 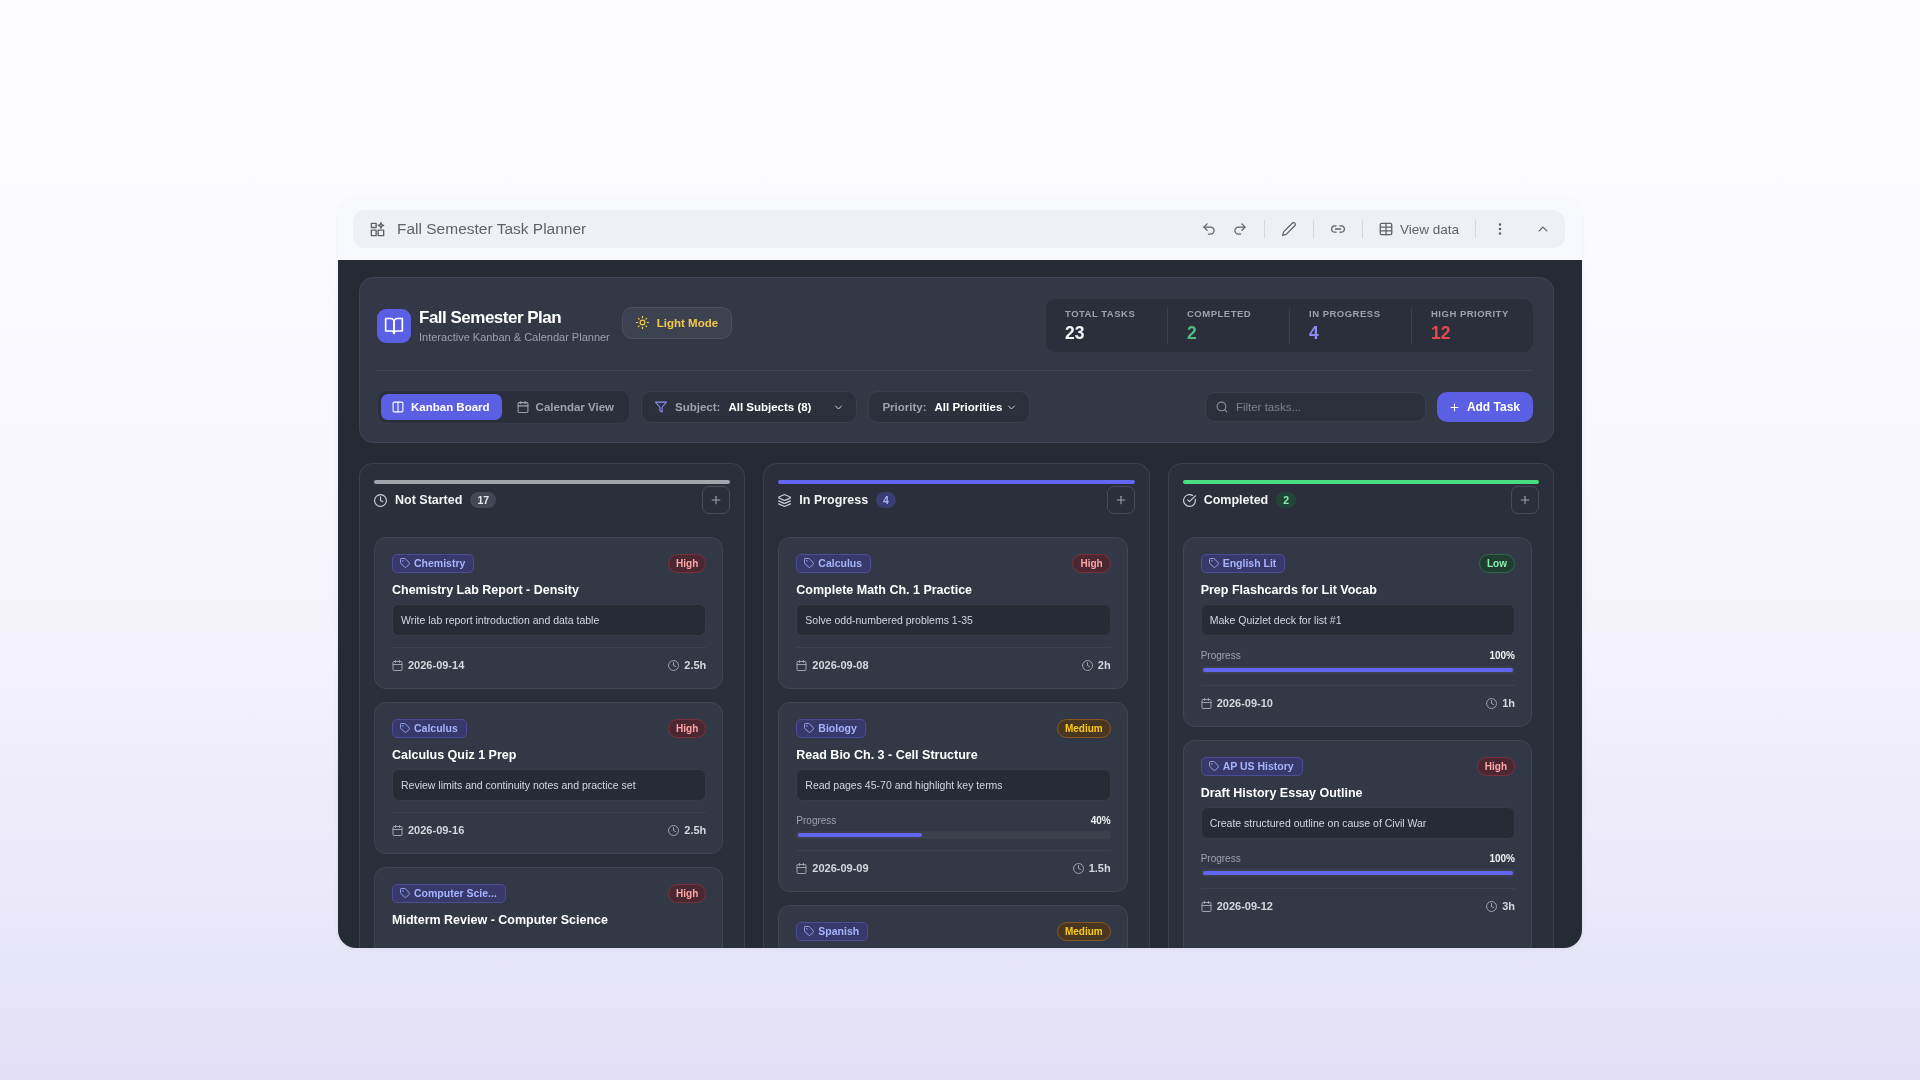 What do you see at coordinates (1357, 620) in the screenshot?
I see `task-description: Make Quizlet deck for list #1` at bounding box center [1357, 620].